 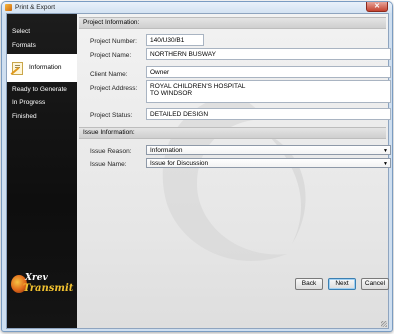 I want to click on window-title: Print & Export, so click(x=35, y=7).